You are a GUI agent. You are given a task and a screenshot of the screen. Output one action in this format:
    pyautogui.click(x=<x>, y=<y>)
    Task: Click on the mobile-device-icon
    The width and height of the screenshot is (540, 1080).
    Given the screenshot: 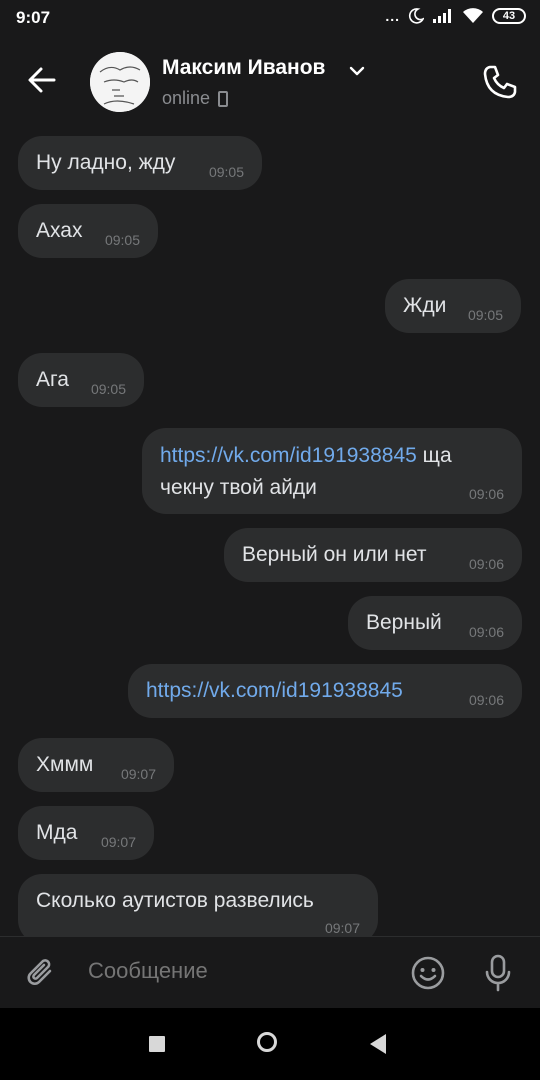 What is the action you would take?
    pyautogui.click(x=223, y=98)
    